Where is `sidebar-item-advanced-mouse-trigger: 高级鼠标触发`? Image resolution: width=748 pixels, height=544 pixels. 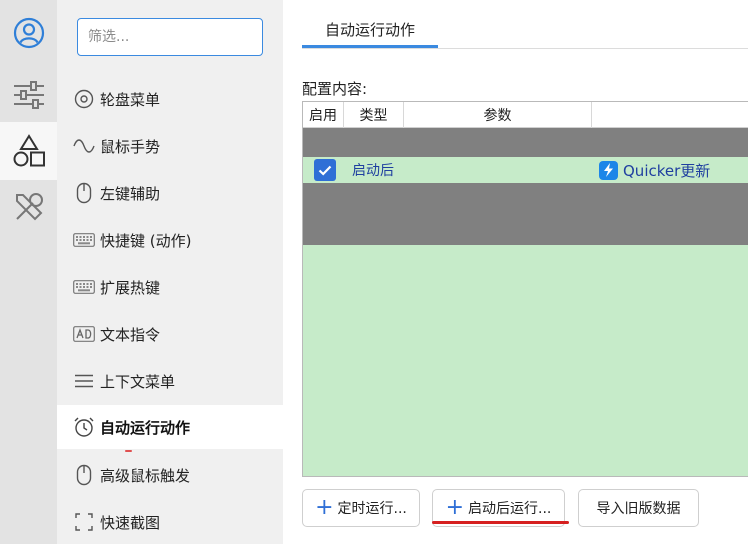
sidebar-item-advanced-mouse-trigger: 高级鼠标触发 is located at coordinates (170, 475).